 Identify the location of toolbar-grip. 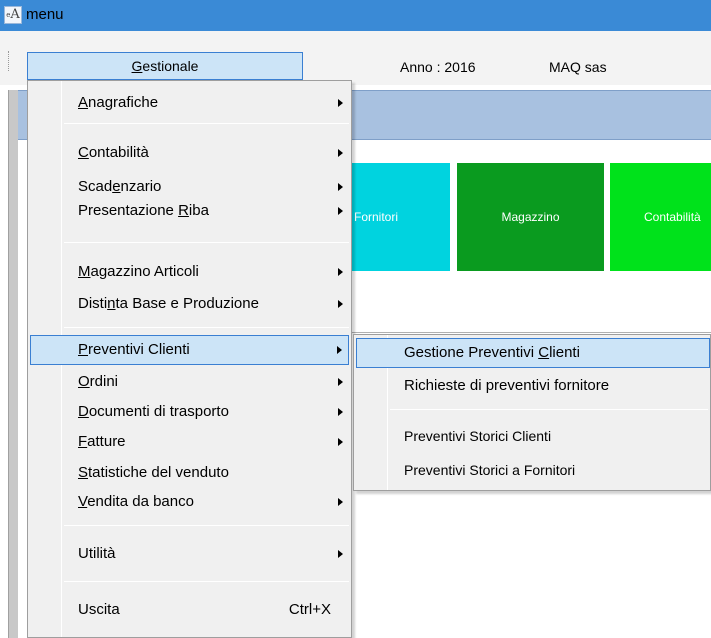
(9, 61).